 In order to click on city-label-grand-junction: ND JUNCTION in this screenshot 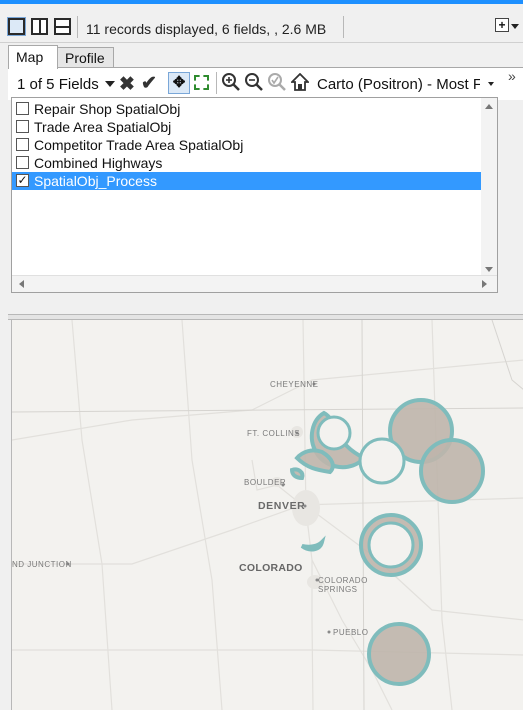, I will do `click(42, 564)`.